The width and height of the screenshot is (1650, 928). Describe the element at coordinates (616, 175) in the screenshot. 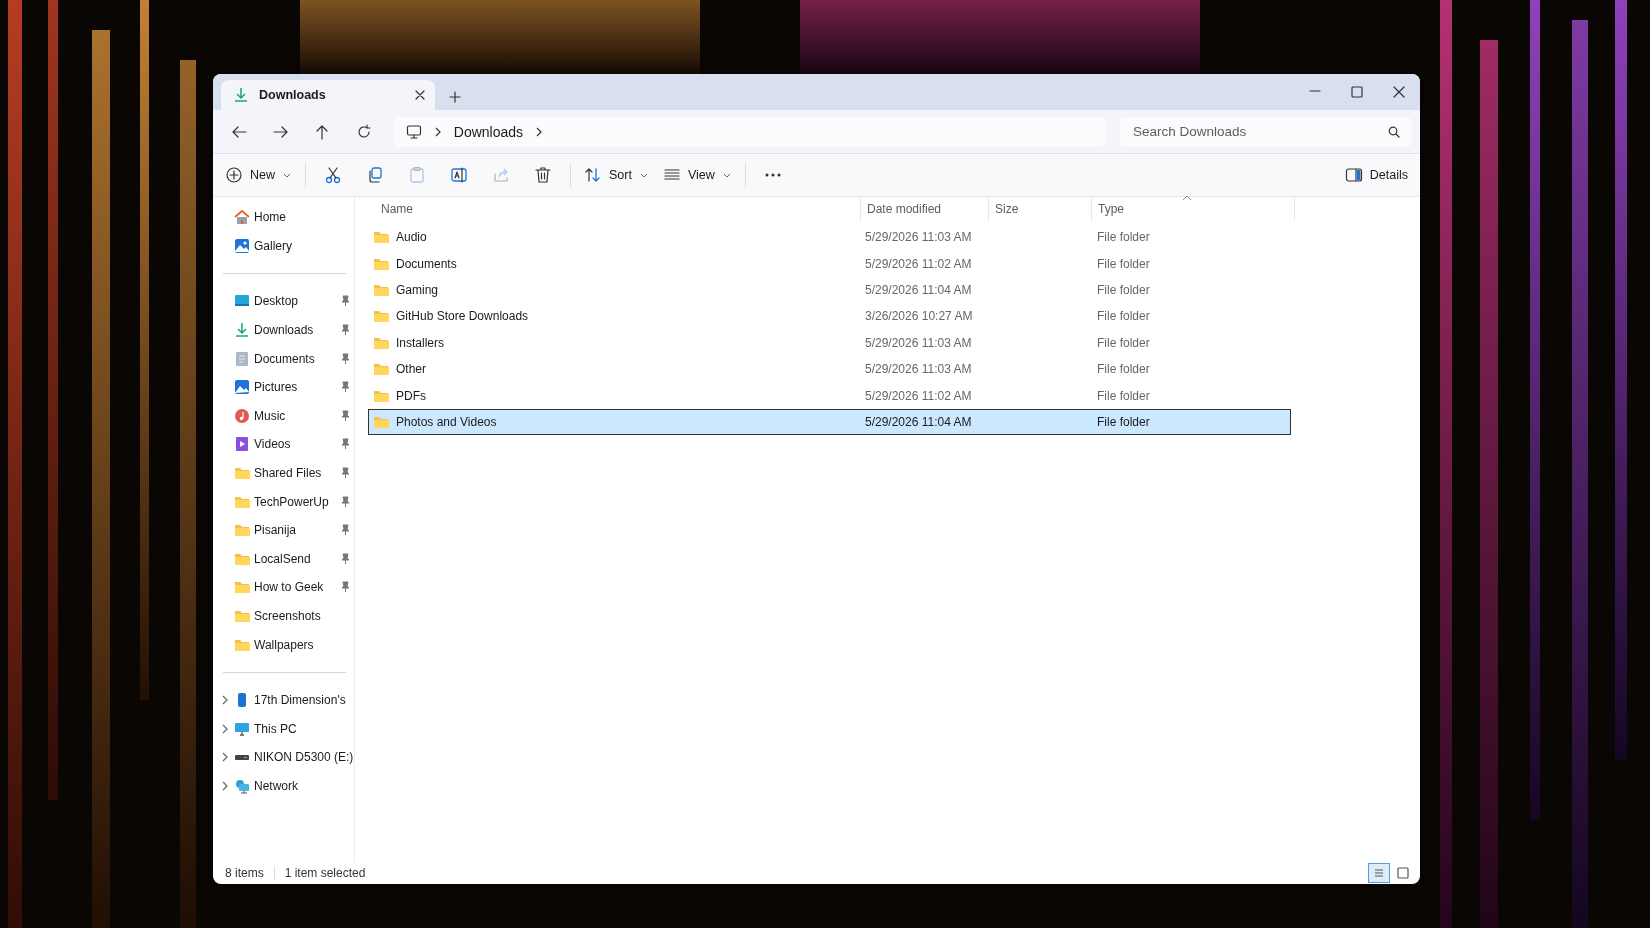

I see `sort-button: Sort` at that location.